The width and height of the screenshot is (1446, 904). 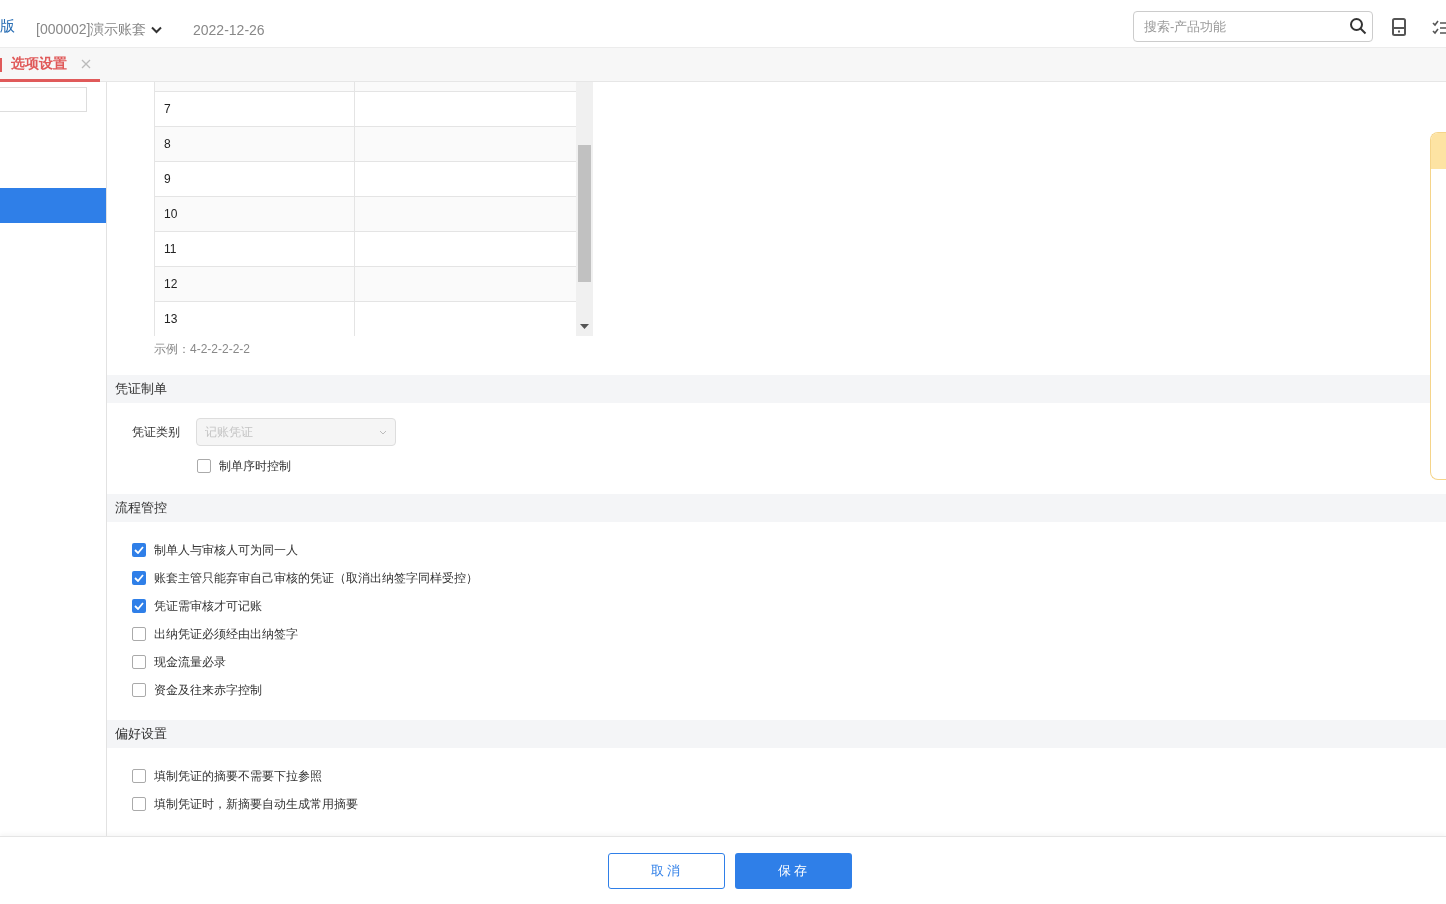 I want to click on example-text: 示例：4-2-2-2-2-2, so click(x=203, y=349).